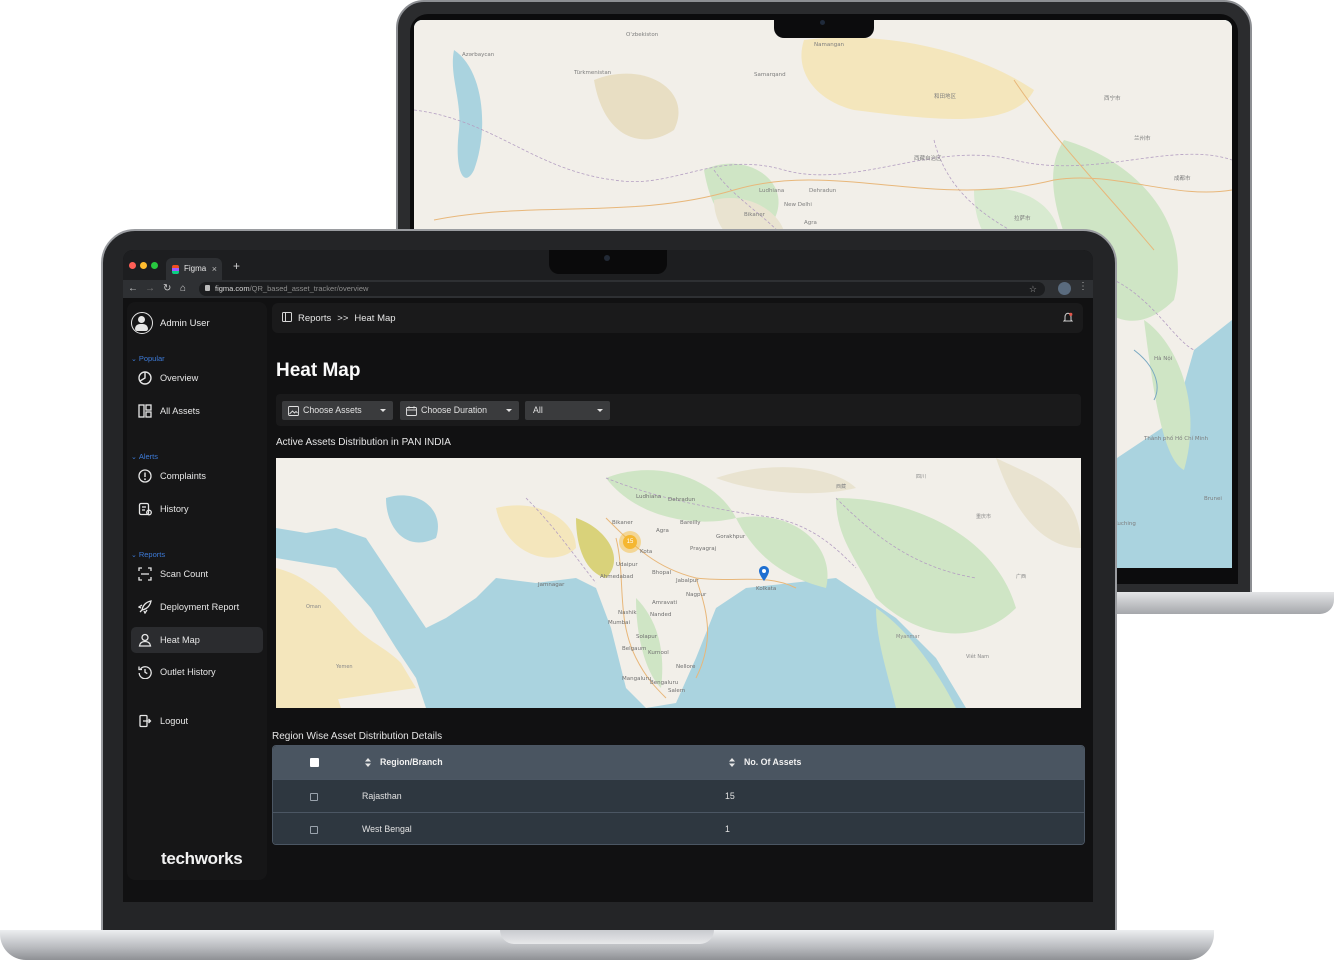 The height and width of the screenshot is (965, 1335). Describe the element at coordinates (167, 289) in the screenshot. I see `reload-icon: ↻` at that location.